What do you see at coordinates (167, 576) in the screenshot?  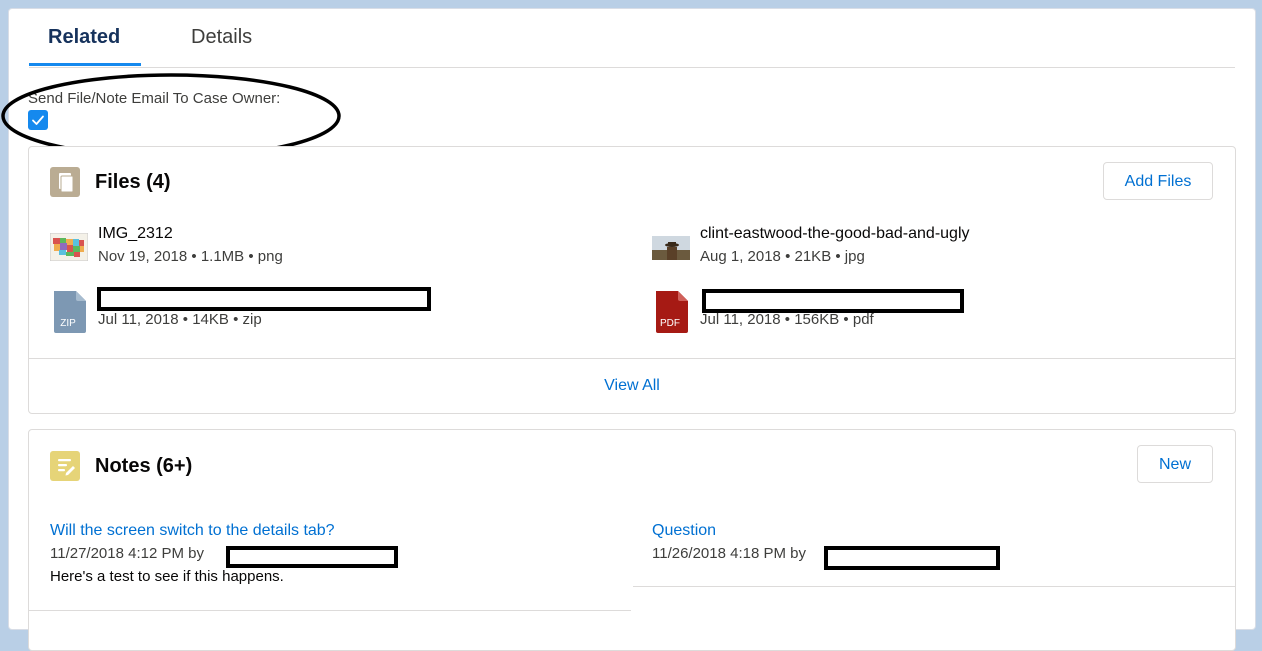 I see `note-preview: Here's a test to see if this happens.` at bounding box center [167, 576].